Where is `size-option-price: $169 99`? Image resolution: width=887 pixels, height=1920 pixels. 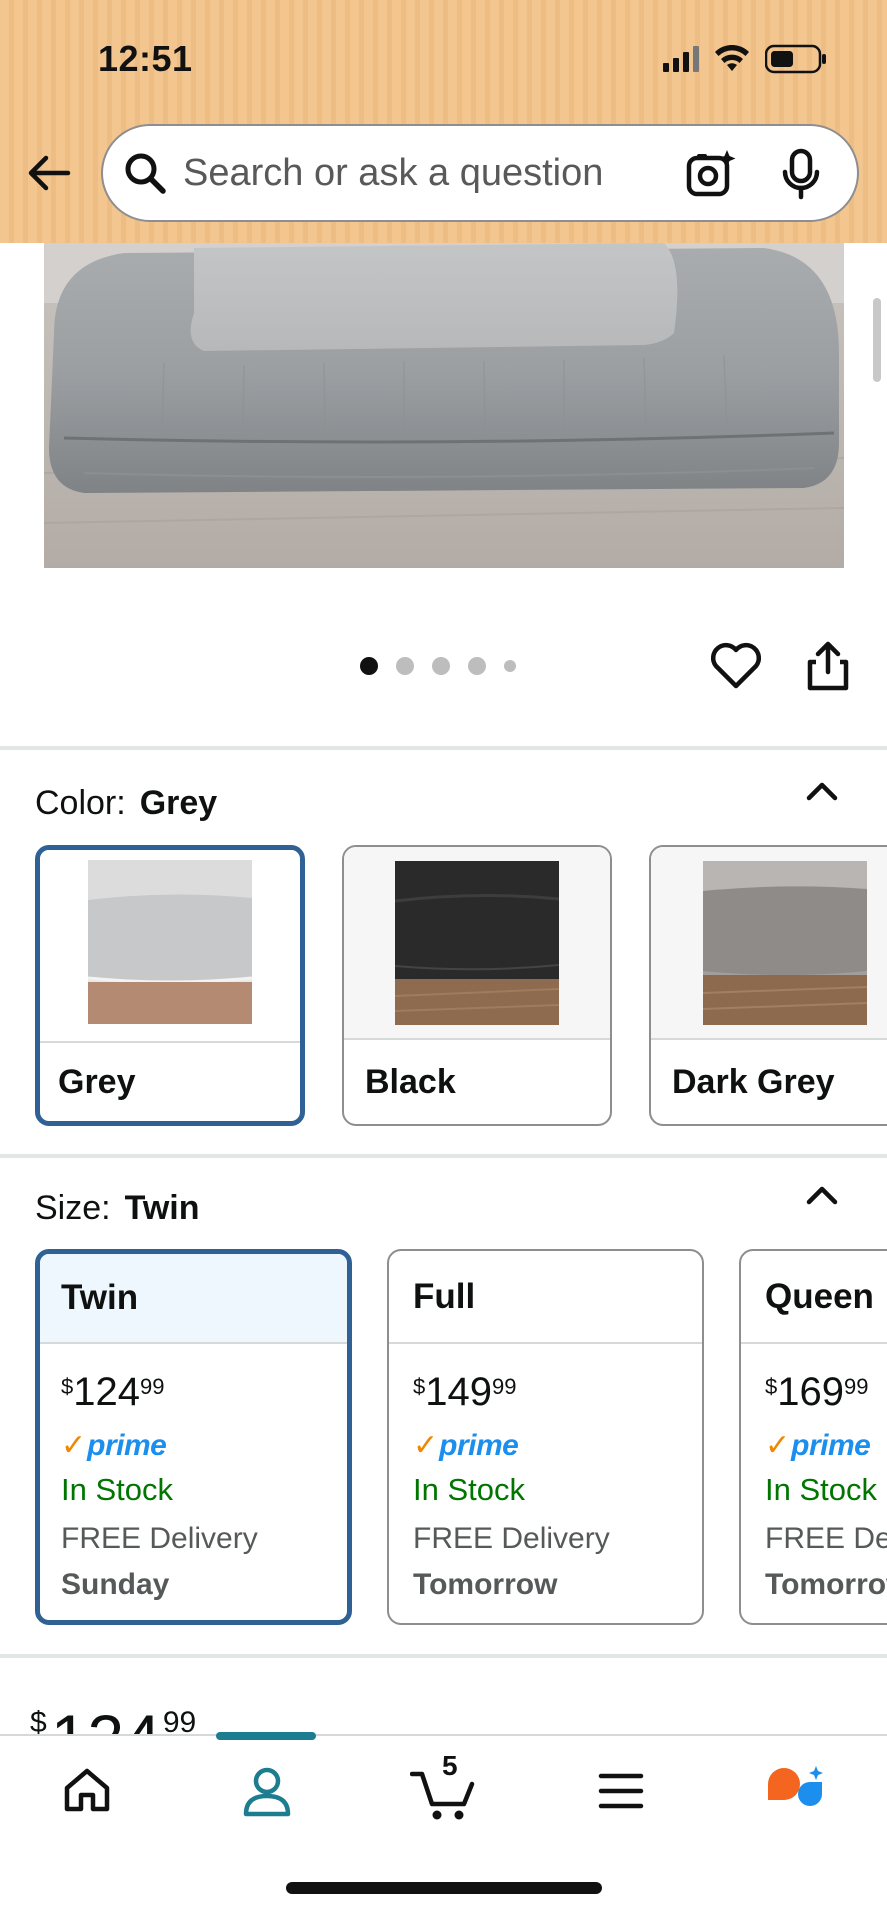 size-option-price: $169 99 is located at coordinates (826, 1395).